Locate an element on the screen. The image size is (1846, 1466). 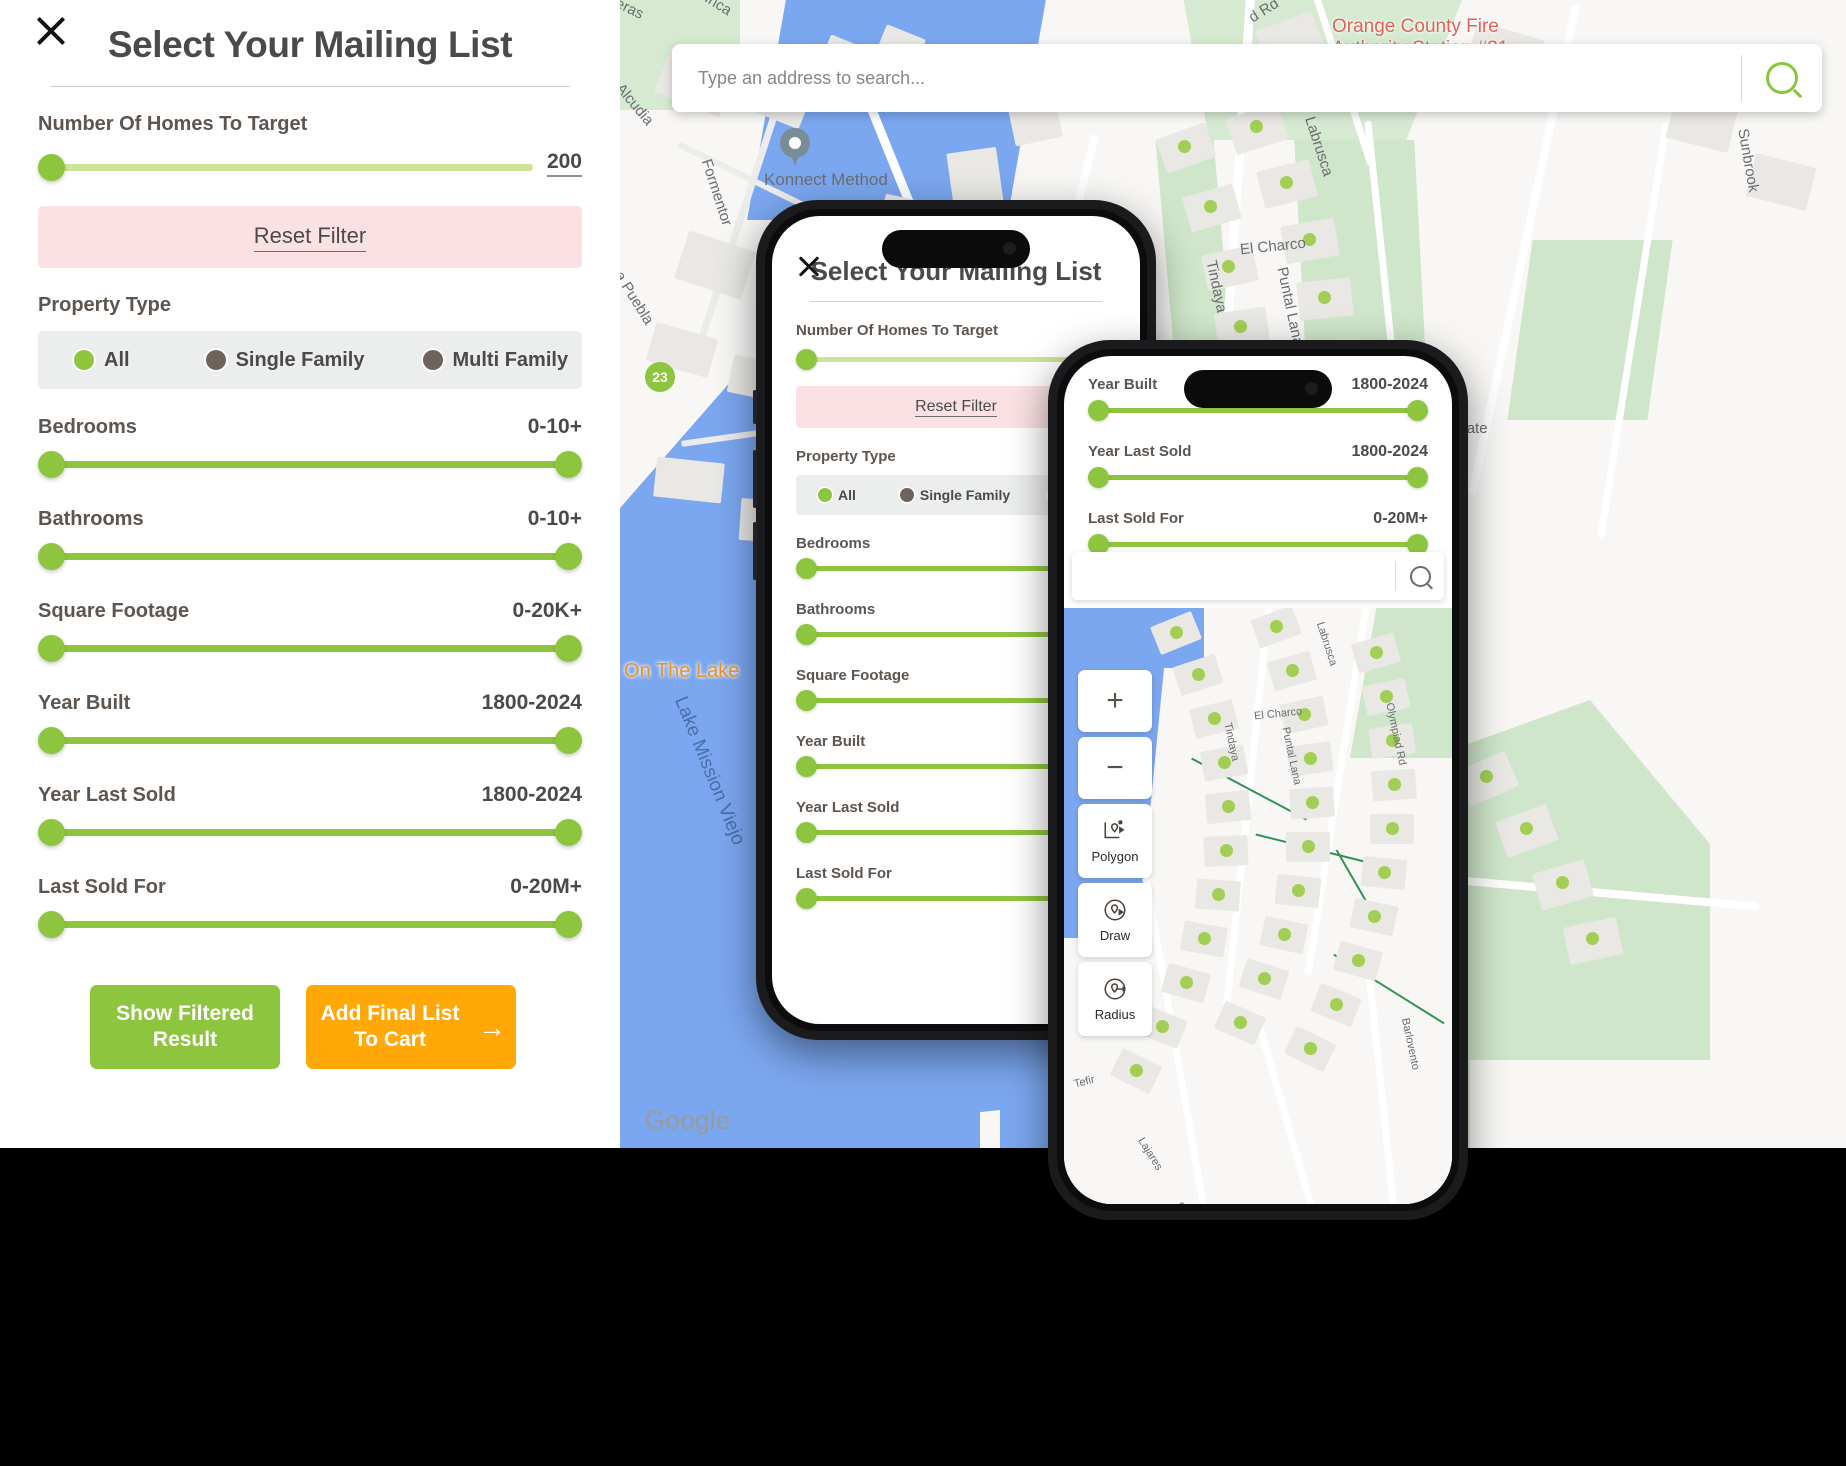
map-label-konnect: Konnect Method is located at coordinates (826, 179).